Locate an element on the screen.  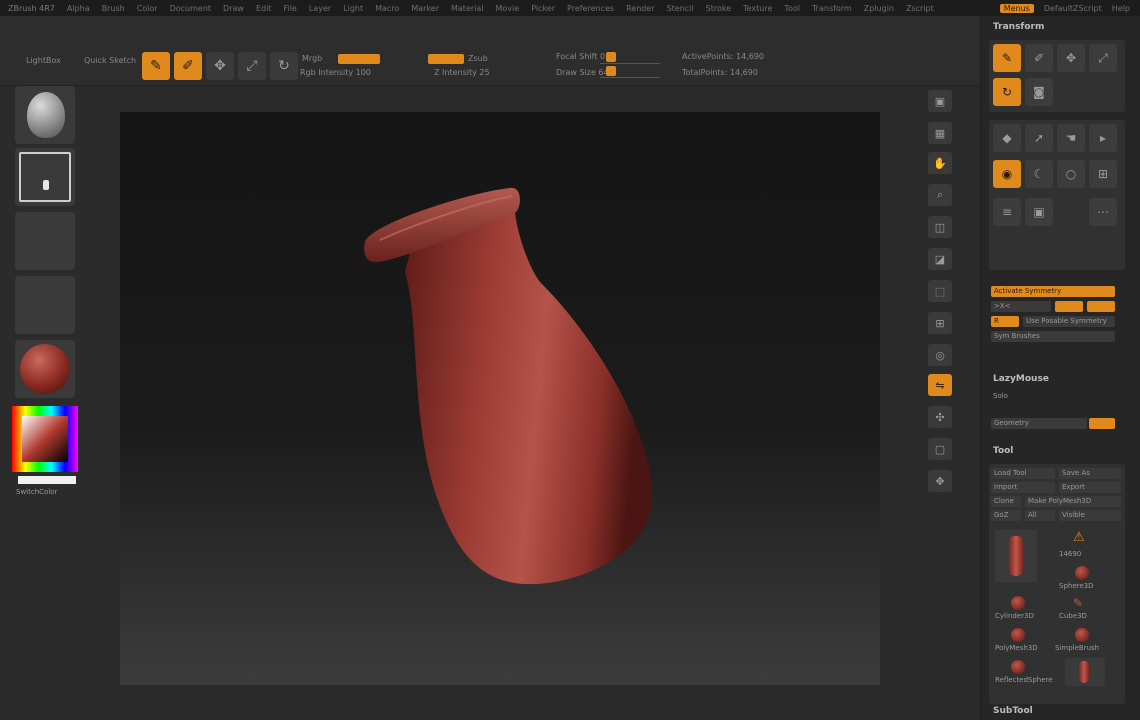
menu-render: Render is located at coordinates (640, 8).